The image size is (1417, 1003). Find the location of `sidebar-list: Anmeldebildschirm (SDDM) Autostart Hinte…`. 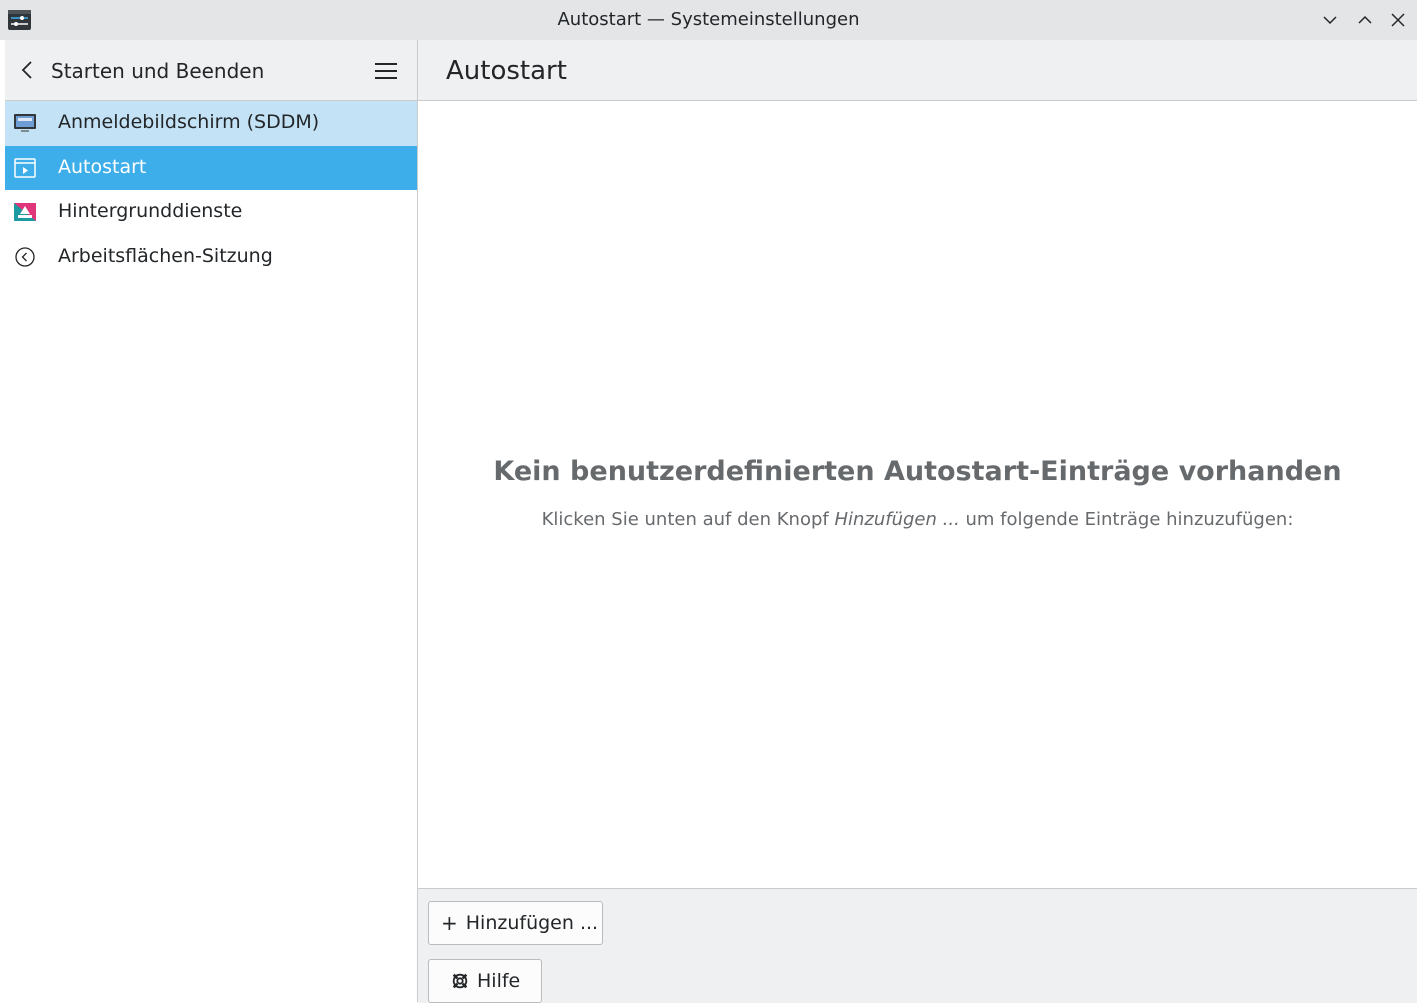

sidebar-list: Anmeldebildschirm (SDDM) Autostart Hinte… is located at coordinates (211, 190).